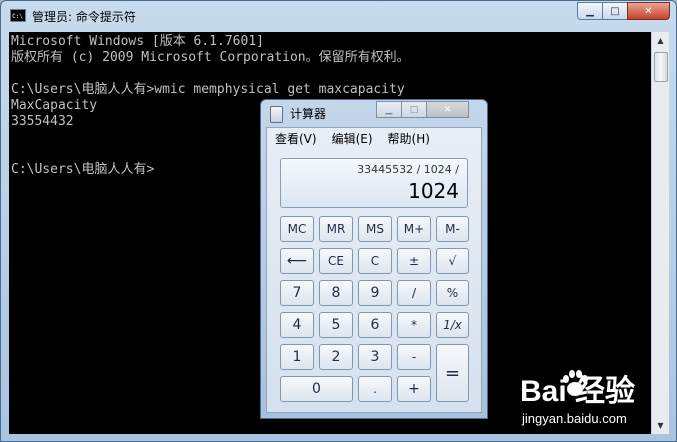 Image resolution: width=677 pixels, height=442 pixels. I want to click on calculator-menubar: 查看(V) 编辑(E) 帮助(H), so click(374, 138).